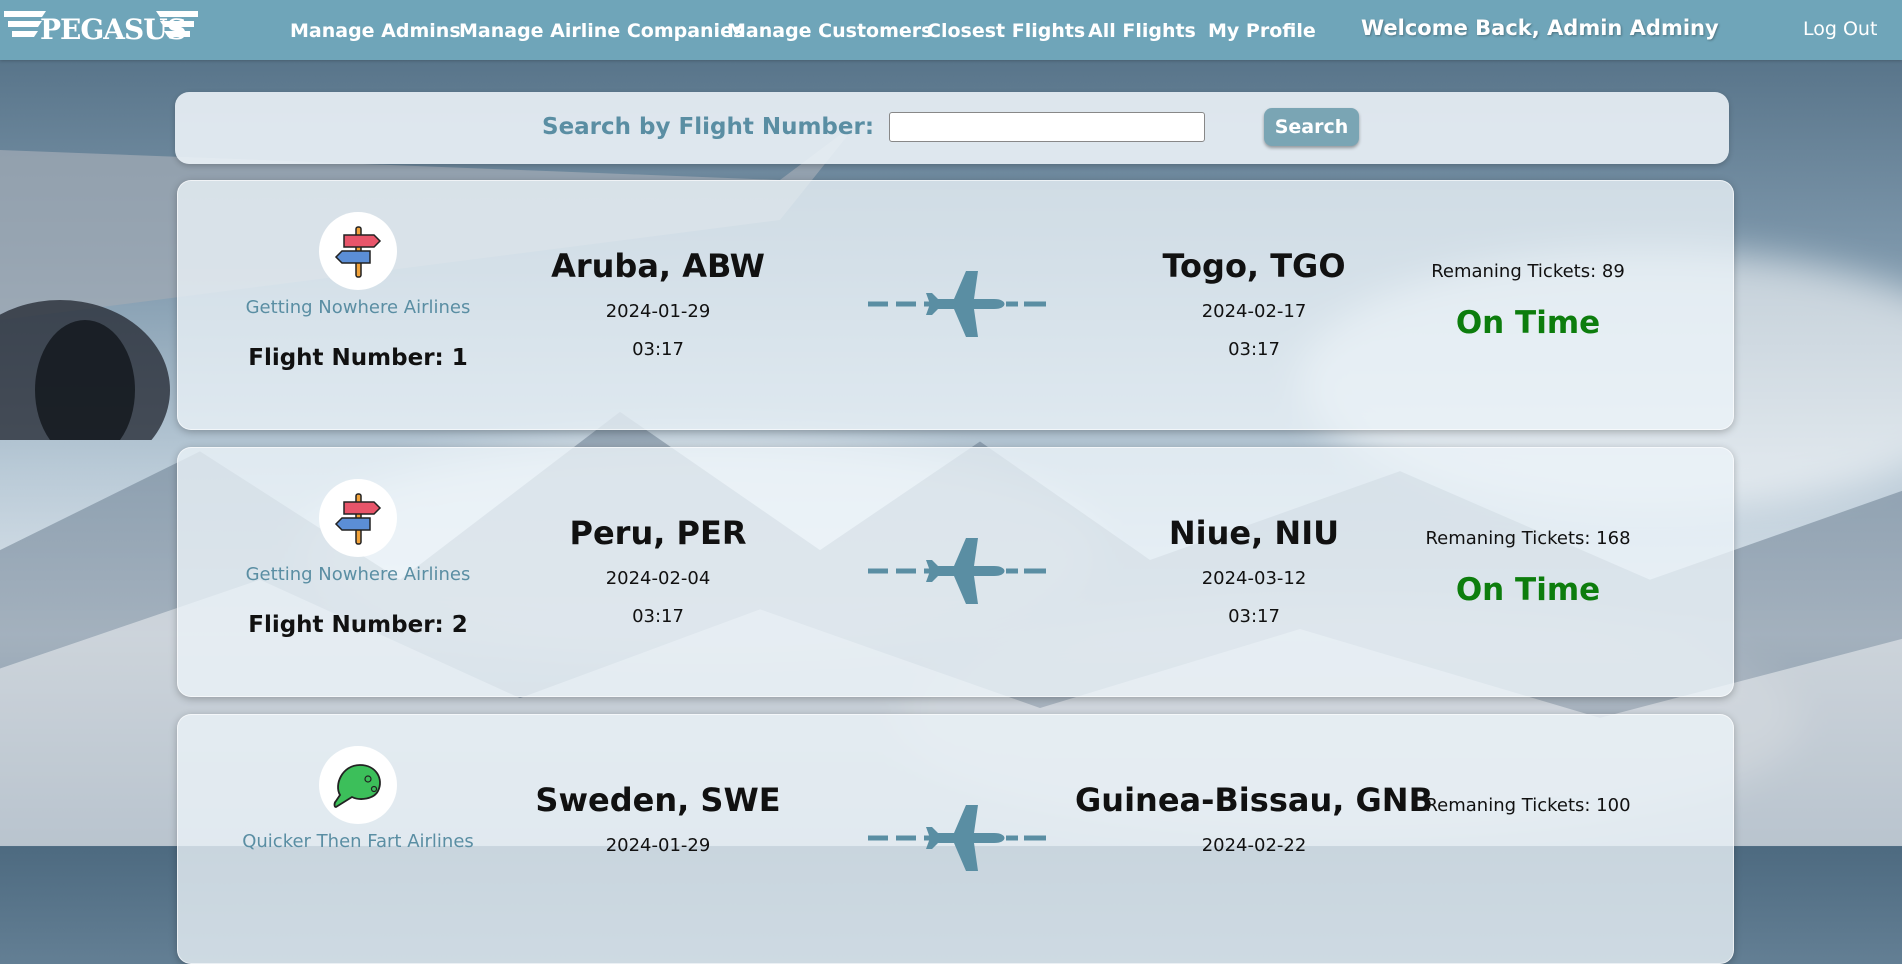 The height and width of the screenshot is (964, 1902). I want to click on departure-date: 2024-01-29, so click(658, 311).